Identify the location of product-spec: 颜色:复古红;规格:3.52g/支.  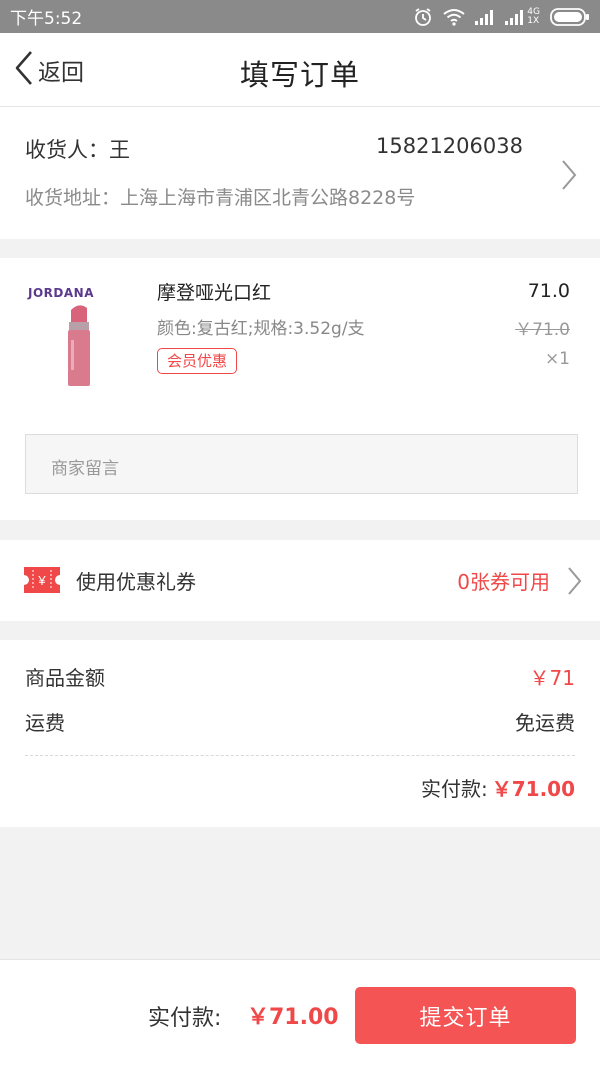
(261, 329).